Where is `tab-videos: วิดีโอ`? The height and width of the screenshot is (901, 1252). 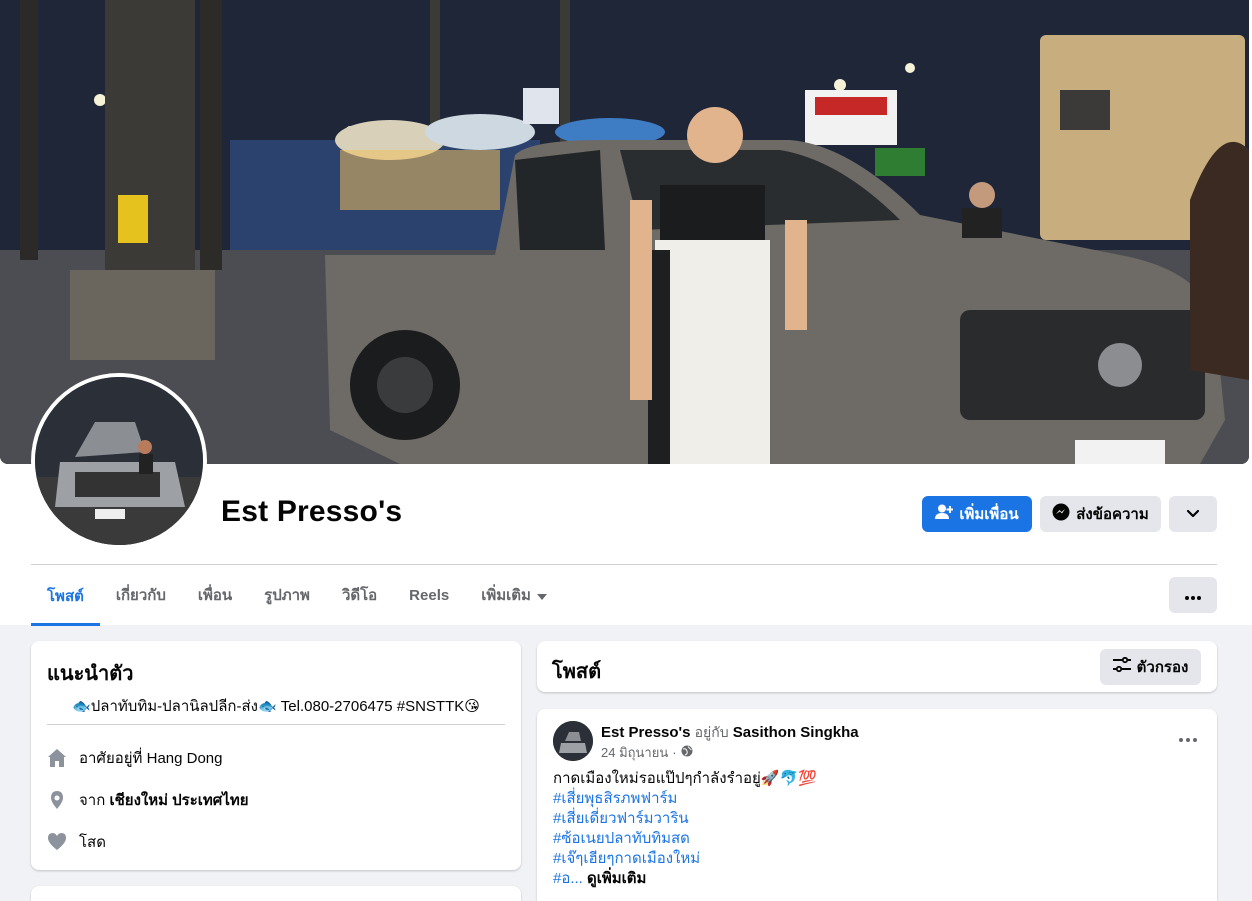
tab-videos: วิดีโอ is located at coordinates (359, 595).